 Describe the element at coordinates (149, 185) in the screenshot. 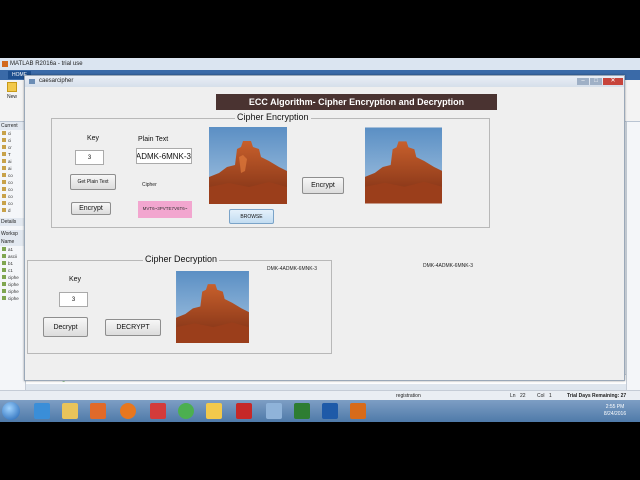

I see `cipher-label: Cipher` at that location.